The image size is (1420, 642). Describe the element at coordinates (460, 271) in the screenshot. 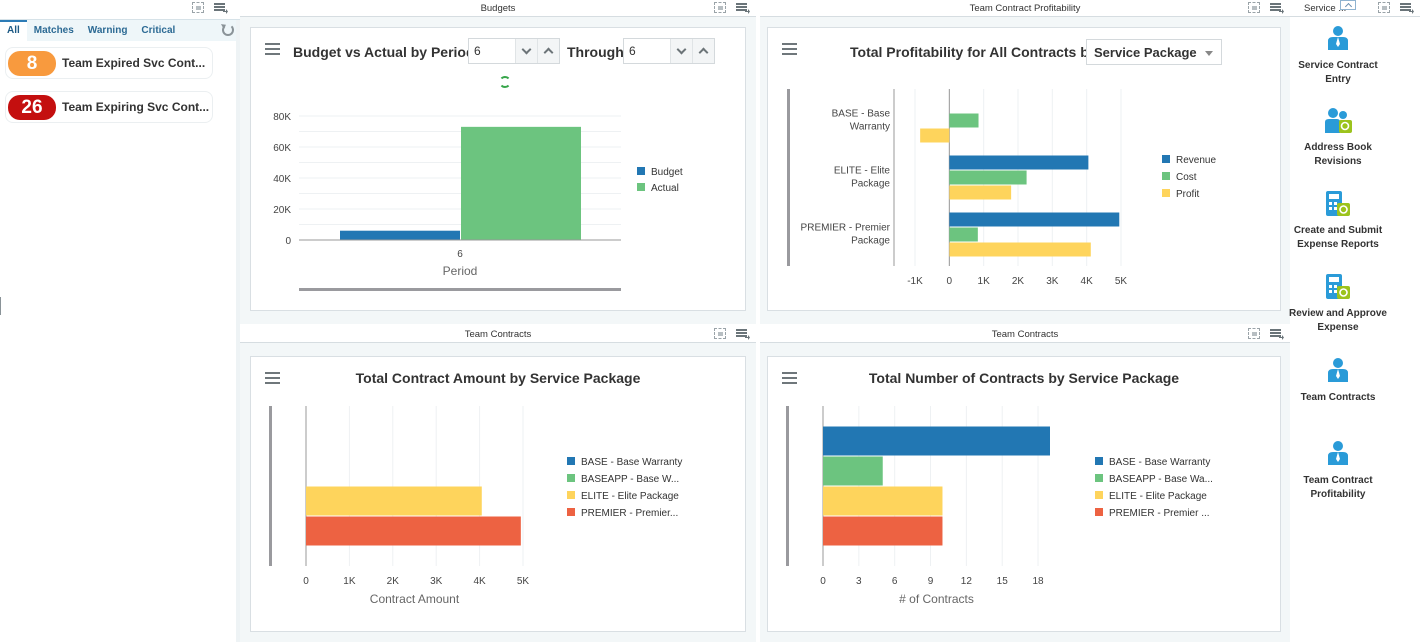

I see `x-axis-title: Period` at that location.